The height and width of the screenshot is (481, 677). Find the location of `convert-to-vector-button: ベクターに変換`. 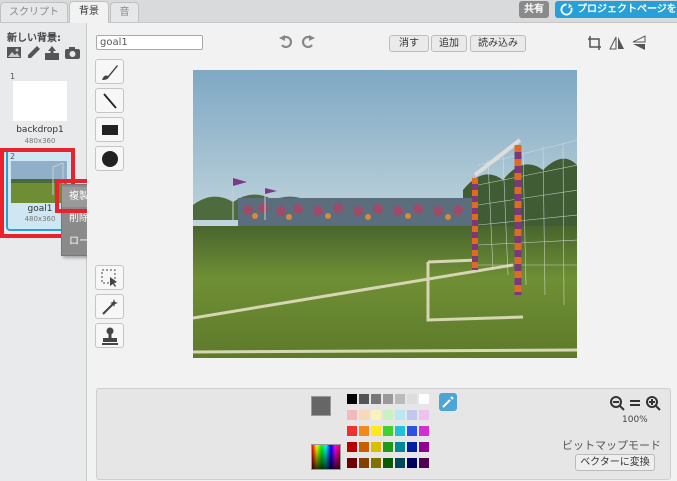

convert-to-vector-button: ベクターに変換 is located at coordinates (615, 462).